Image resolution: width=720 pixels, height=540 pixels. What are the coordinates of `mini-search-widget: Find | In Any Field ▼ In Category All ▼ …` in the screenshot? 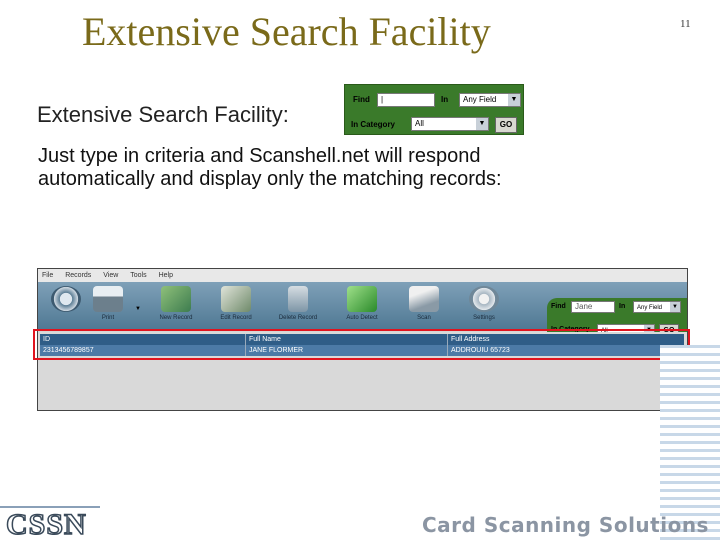 It's located at (434, 109).